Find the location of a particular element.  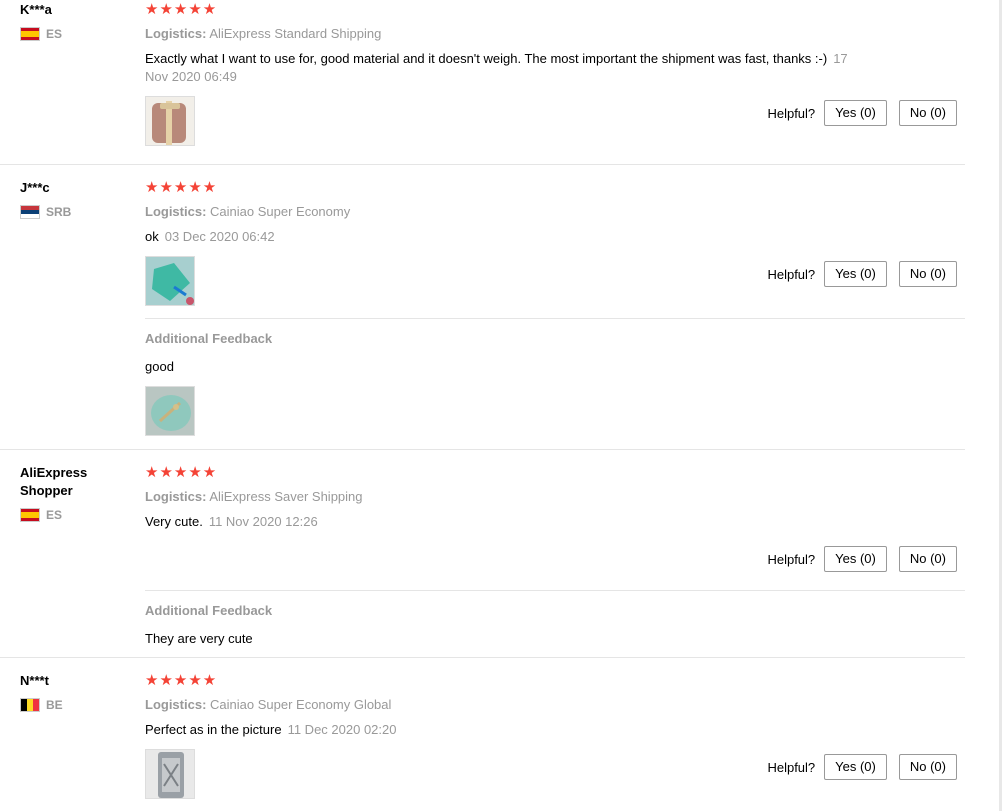

review-text-body: Very cute. is located at coordinates (174, 521).